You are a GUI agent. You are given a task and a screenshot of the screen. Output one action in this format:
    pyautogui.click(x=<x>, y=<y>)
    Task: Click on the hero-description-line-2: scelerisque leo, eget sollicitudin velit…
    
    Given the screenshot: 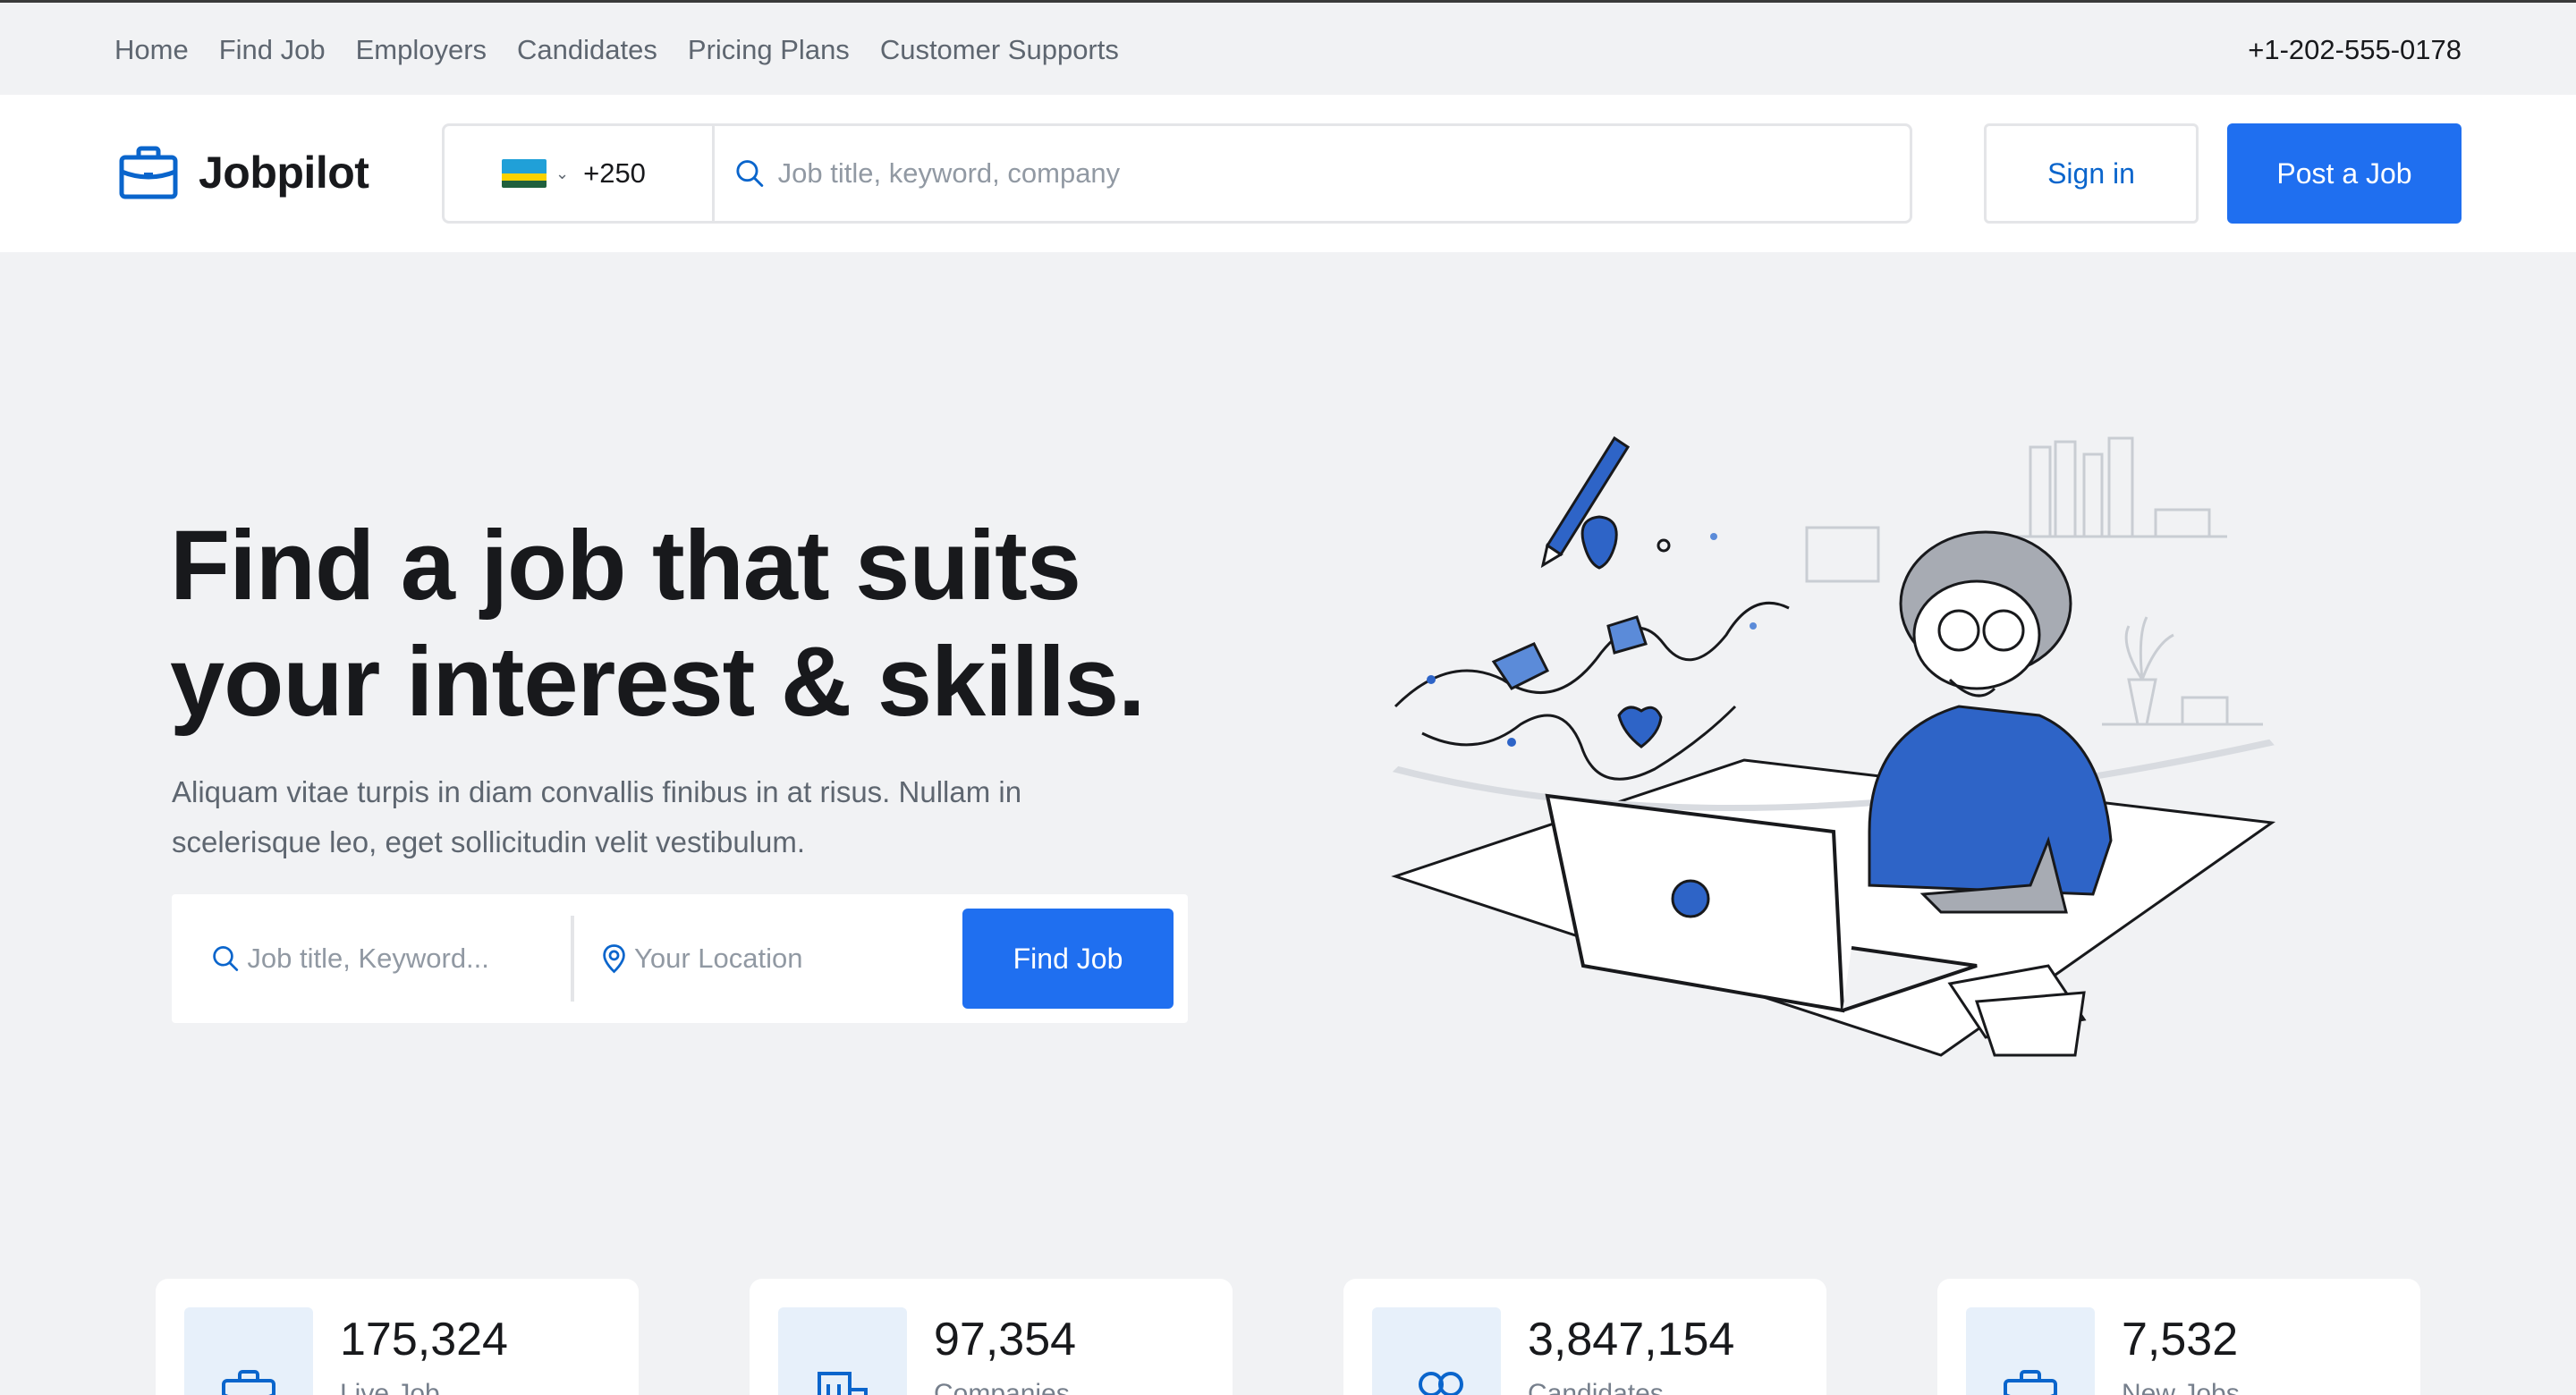 What is the action you would take?
    pyautogui.click(x=489, y=841)
    